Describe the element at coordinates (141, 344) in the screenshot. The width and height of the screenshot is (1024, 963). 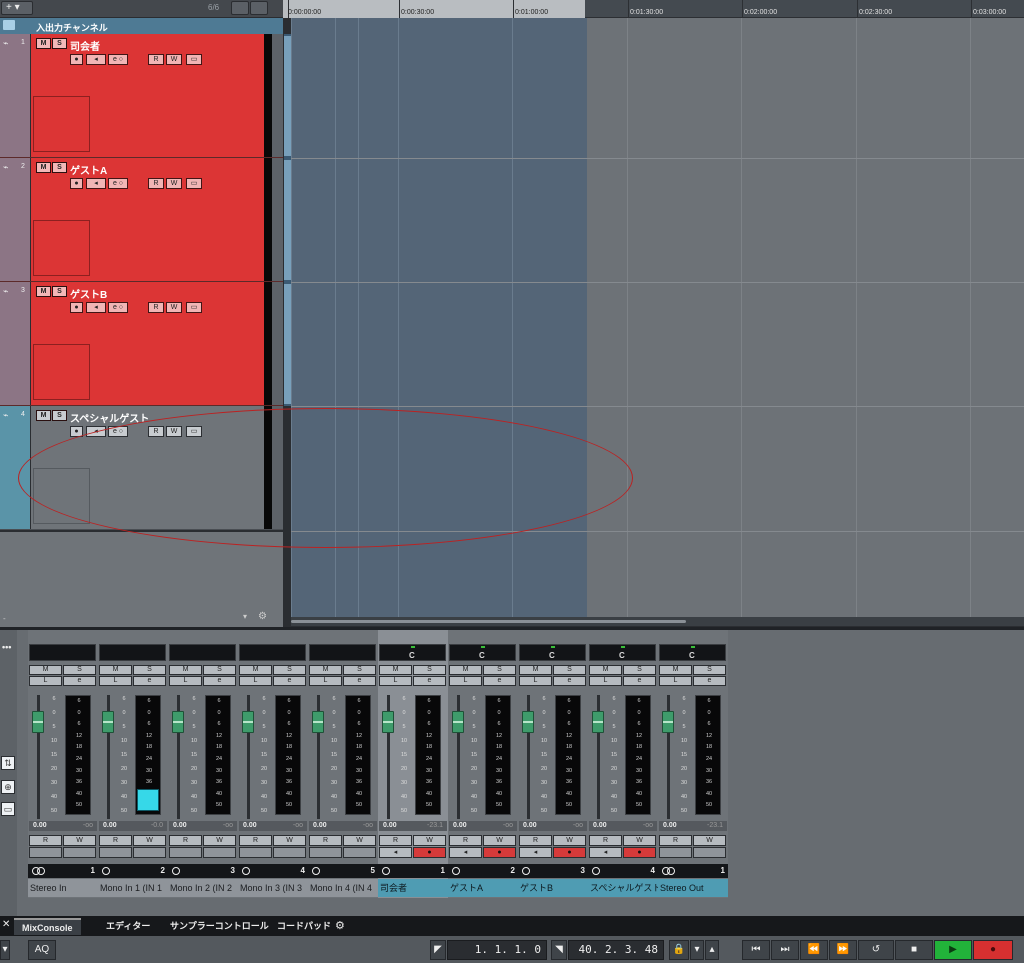
I see `track-3: ⌁ 3 M S ゲストB ● ◂ e ○ R W ▭` at that location.